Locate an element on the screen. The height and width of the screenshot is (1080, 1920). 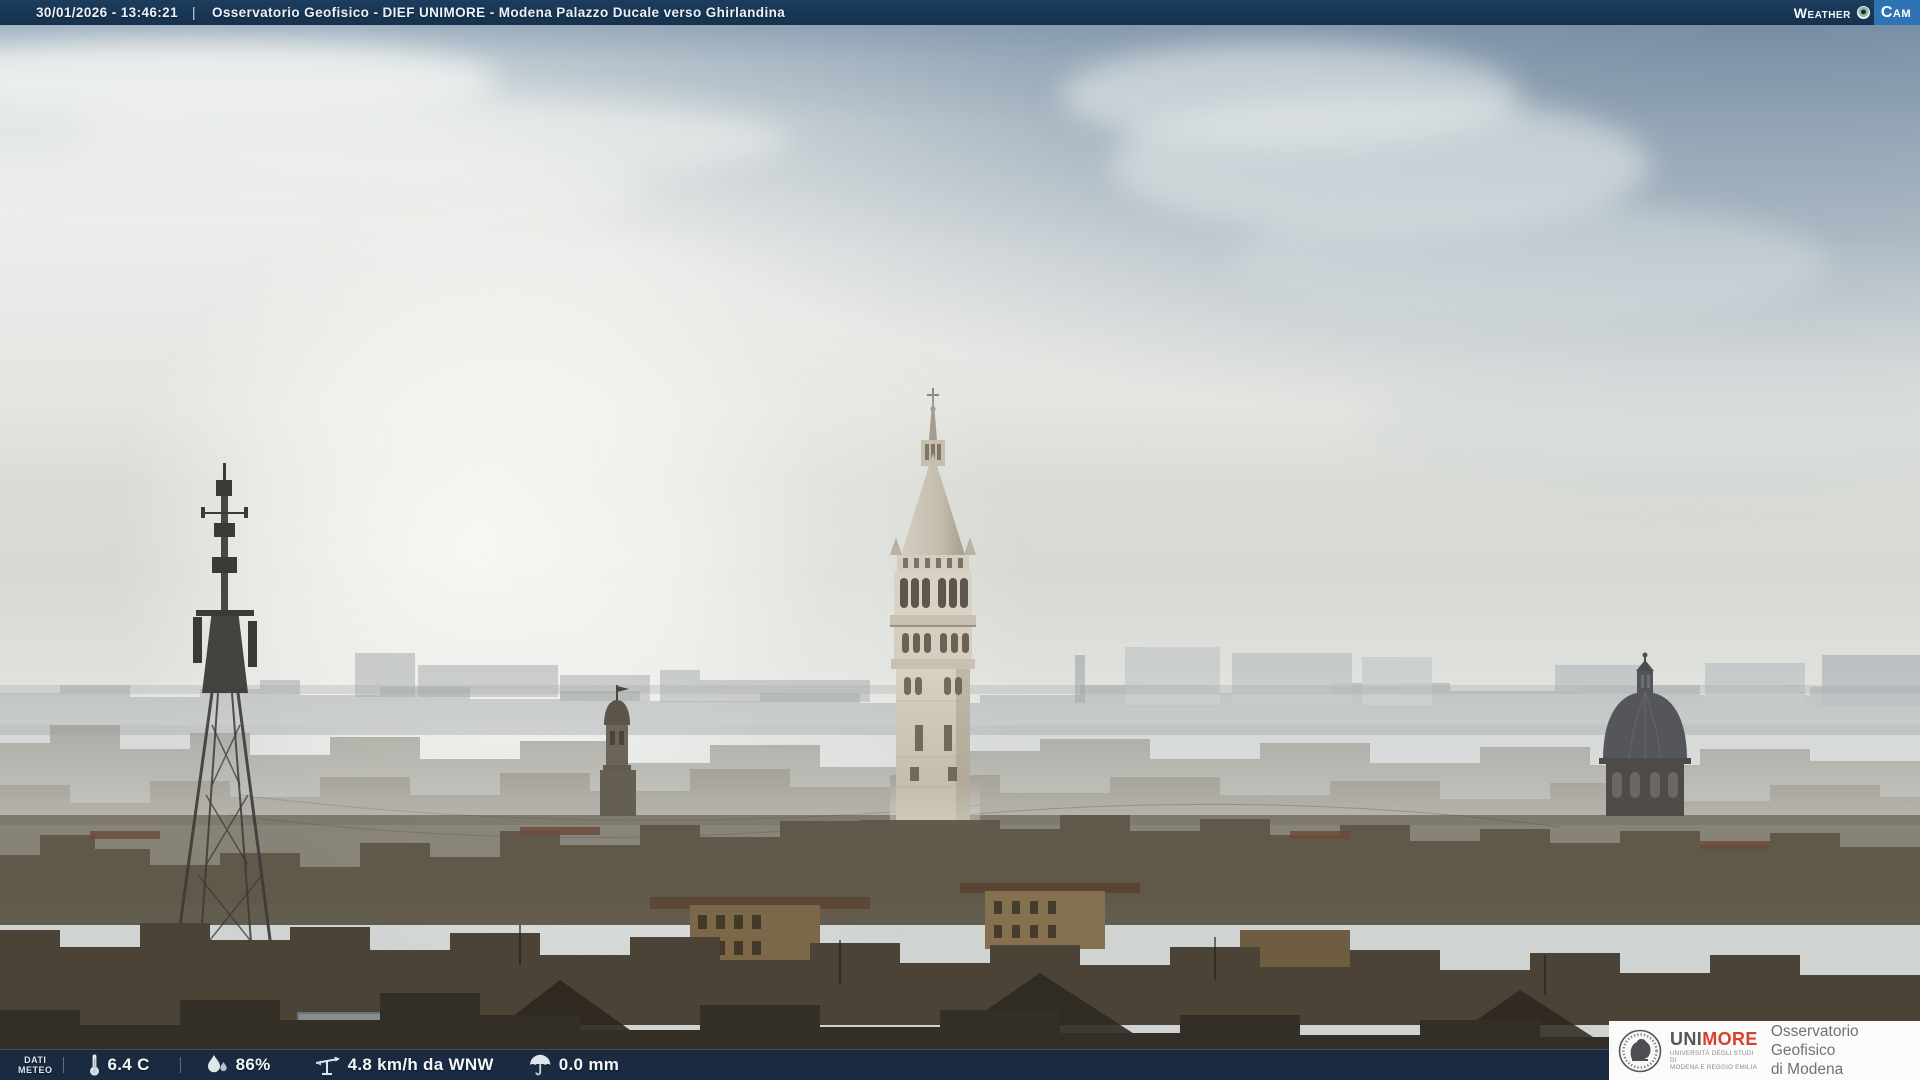
unimore-seal-icon is located at coordinates (1640, 1050).